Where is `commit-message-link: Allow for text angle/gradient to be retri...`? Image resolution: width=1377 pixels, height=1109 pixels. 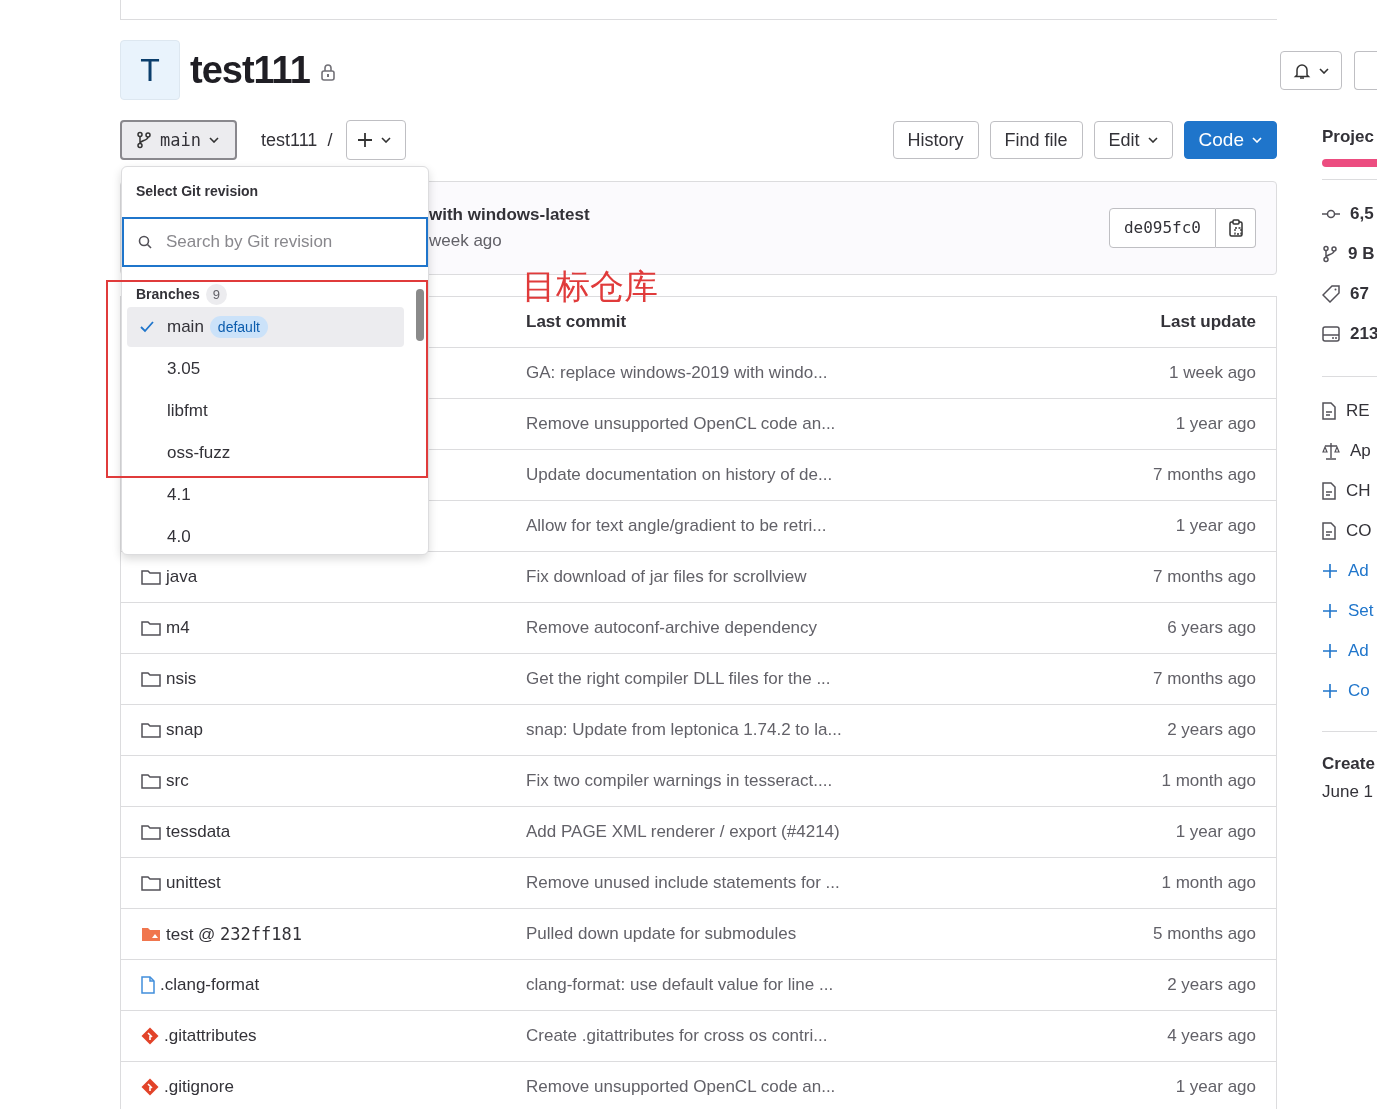 commit-message-link: Allow for text angle/gradient to be retri... is located at coordinates (851, 526).